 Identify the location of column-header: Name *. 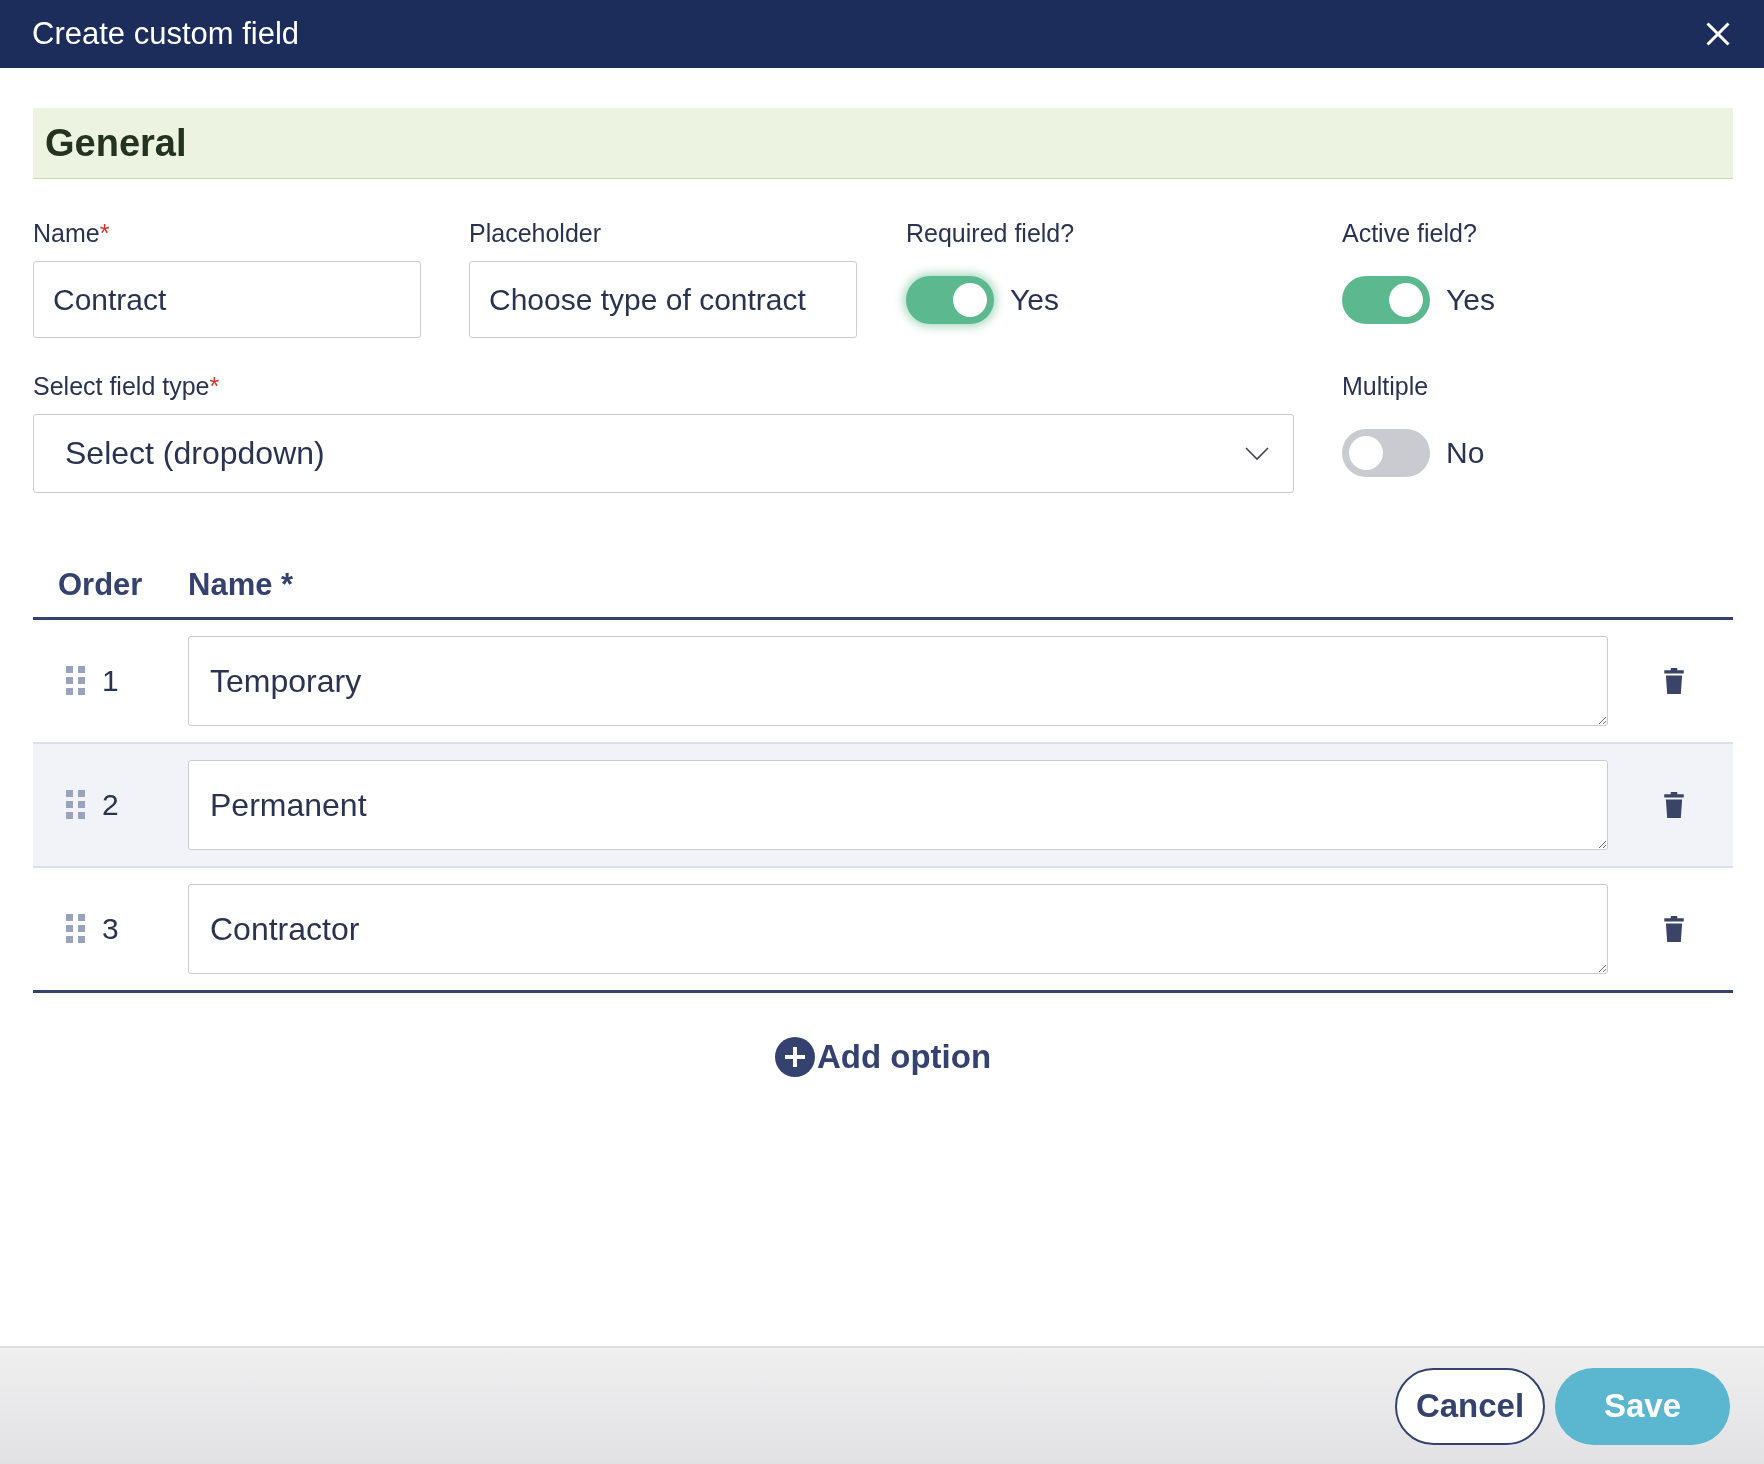
(241, 585).